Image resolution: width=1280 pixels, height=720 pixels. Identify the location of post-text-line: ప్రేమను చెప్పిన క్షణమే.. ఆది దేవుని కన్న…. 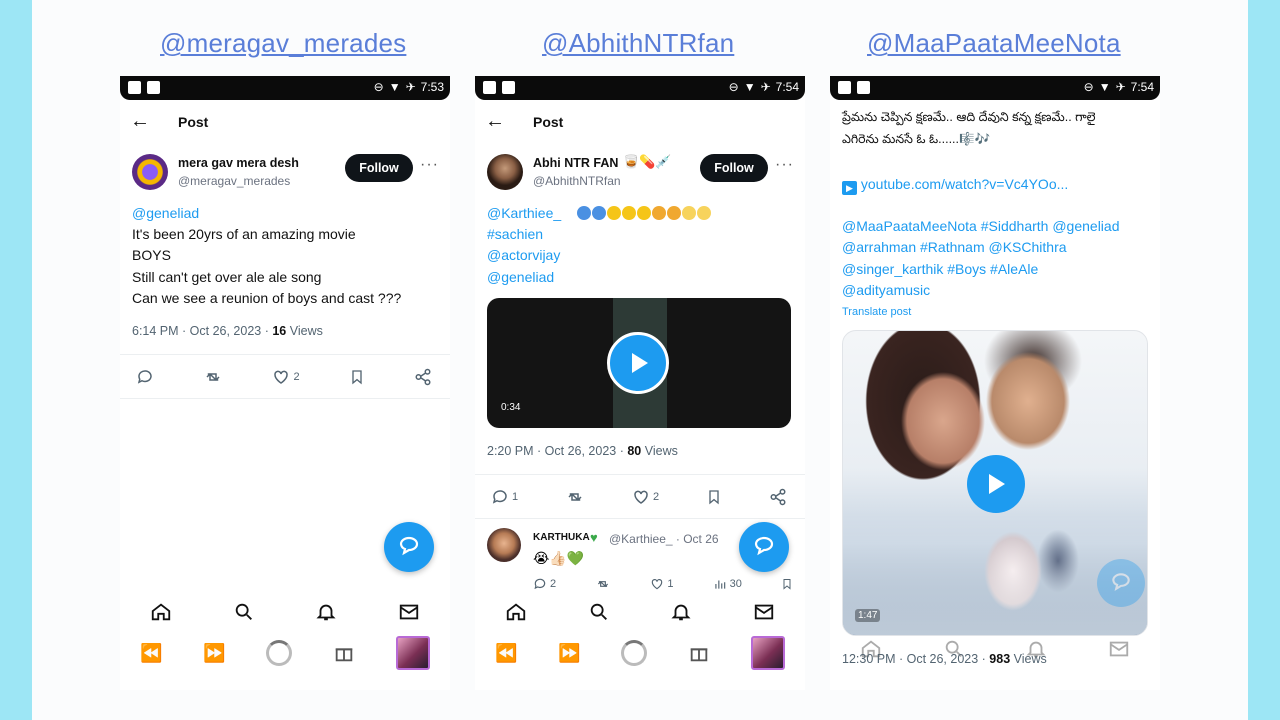
(969, 117).